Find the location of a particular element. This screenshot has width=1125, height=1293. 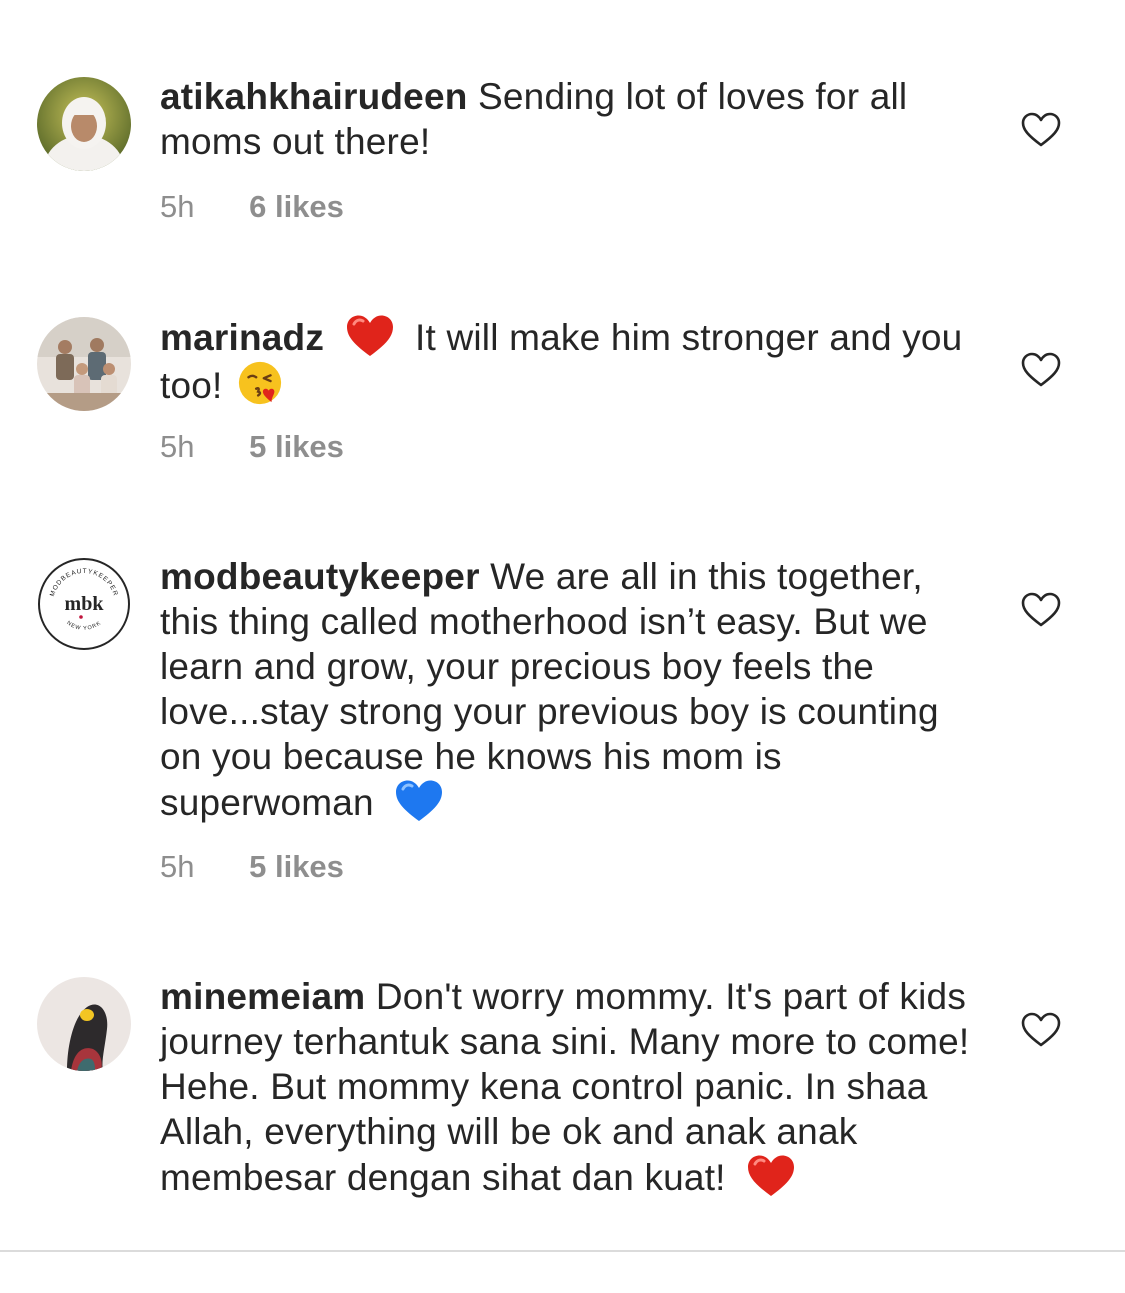

comment-username: minemeiam is located at coordinates (262, 996).